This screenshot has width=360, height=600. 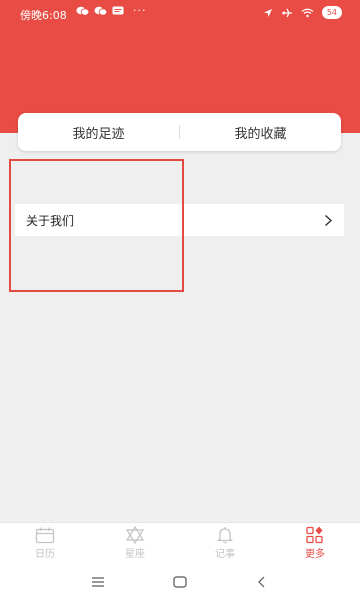 I want to click on nav-label-more: 更多, so click(x=315, y=554).